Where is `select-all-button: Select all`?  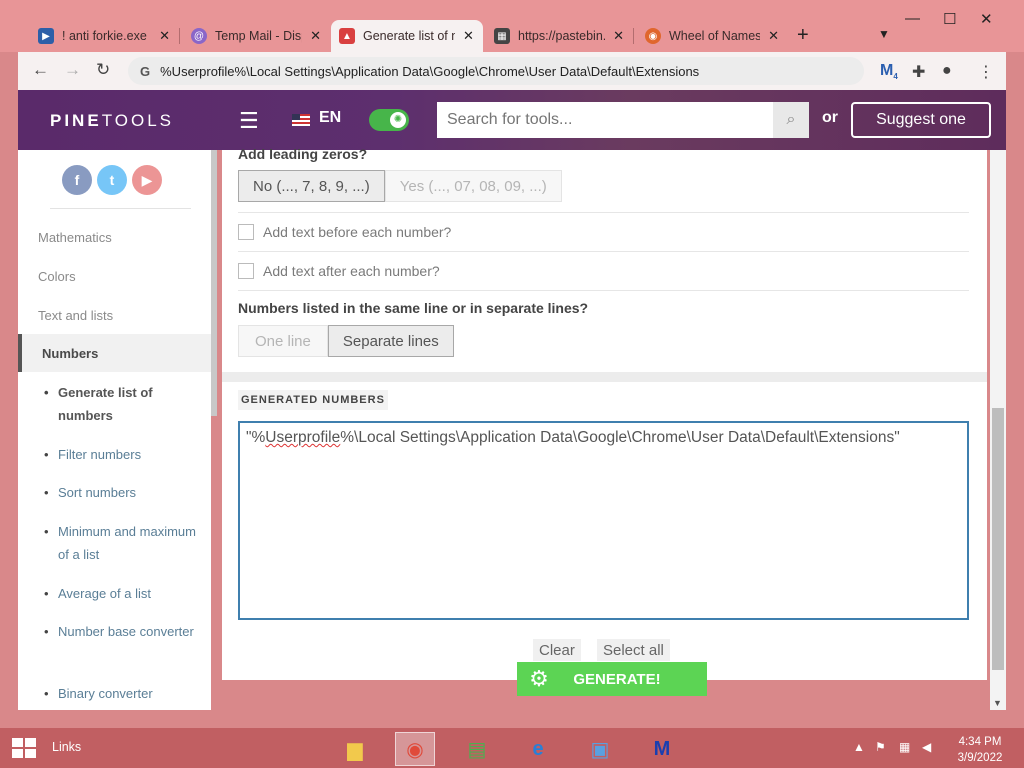
select-all-button: Select all is located at coordinates (633, 650).